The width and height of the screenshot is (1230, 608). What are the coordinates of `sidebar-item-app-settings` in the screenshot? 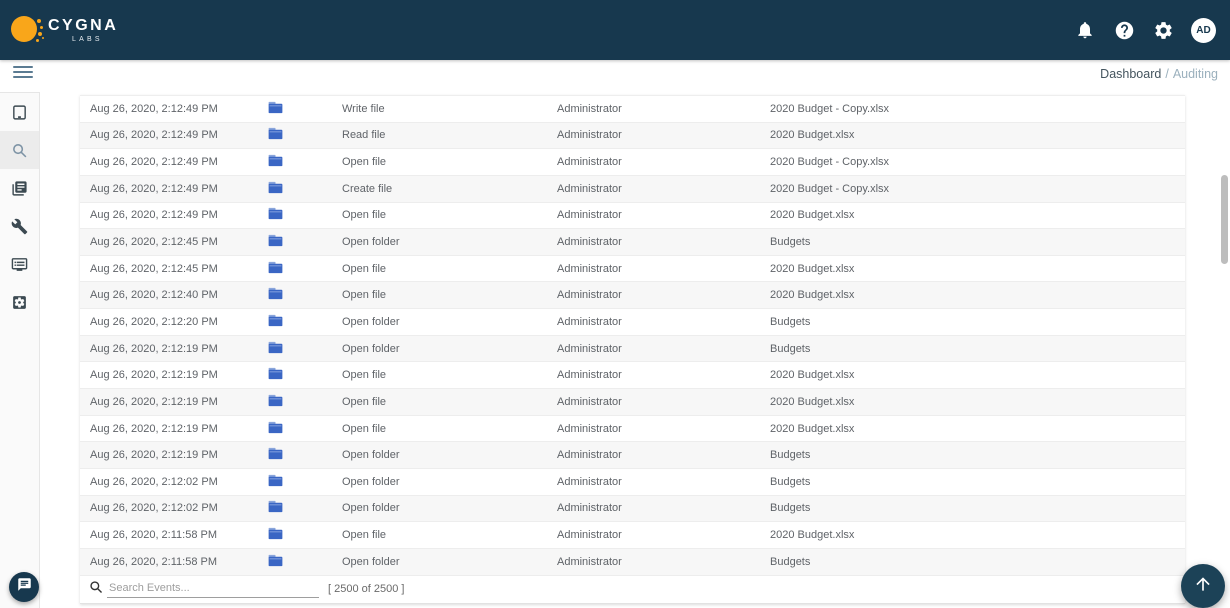 It's located at (19, 302).